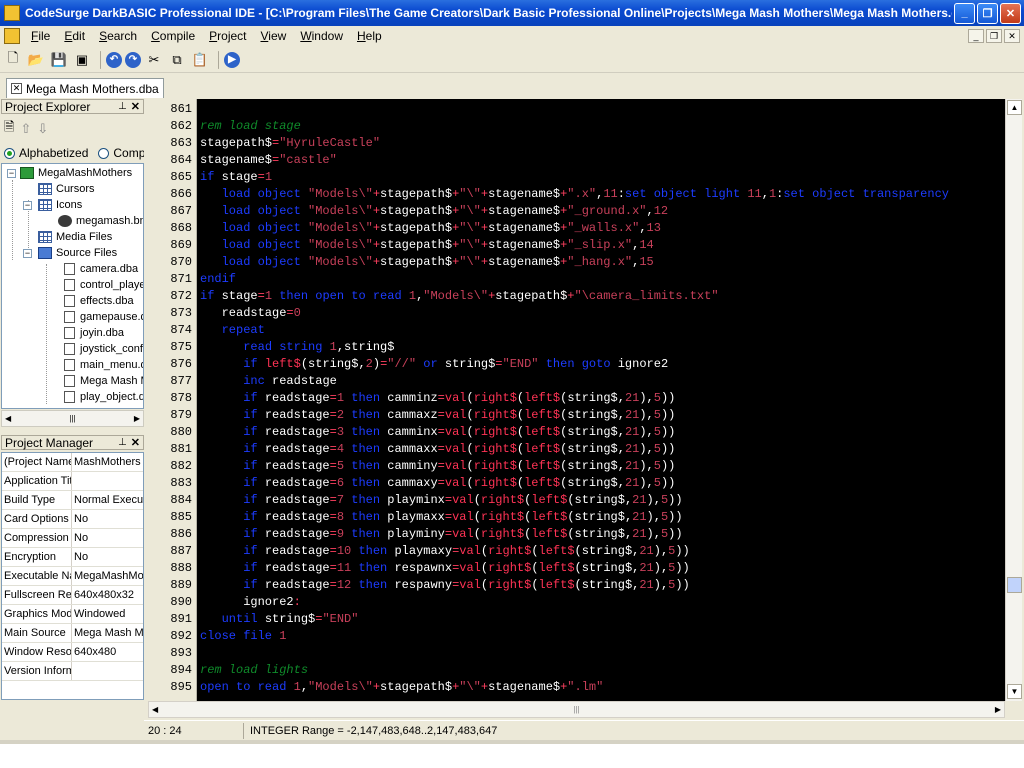 This screenshot has width=1024, height=768. Describe the element at coordinates (994, 36) in the screenshot. I see `mdi-restore-icon: ❐` at that location.